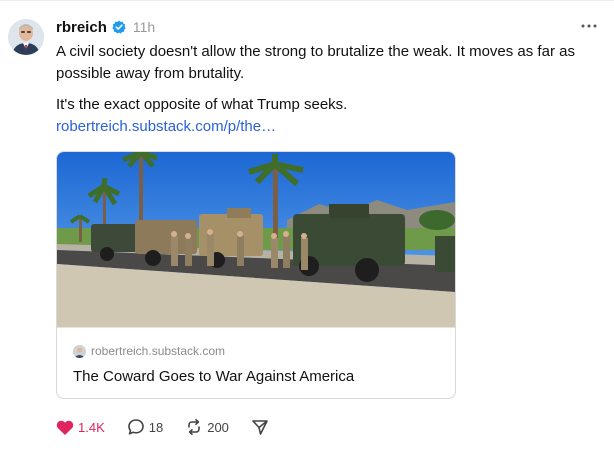 The width and height of the screenshot is (614, 451). What do you see at coordinates (156, 427) in the screenshot?
I see `reply-count: 18` at bounding box center [156, 427].